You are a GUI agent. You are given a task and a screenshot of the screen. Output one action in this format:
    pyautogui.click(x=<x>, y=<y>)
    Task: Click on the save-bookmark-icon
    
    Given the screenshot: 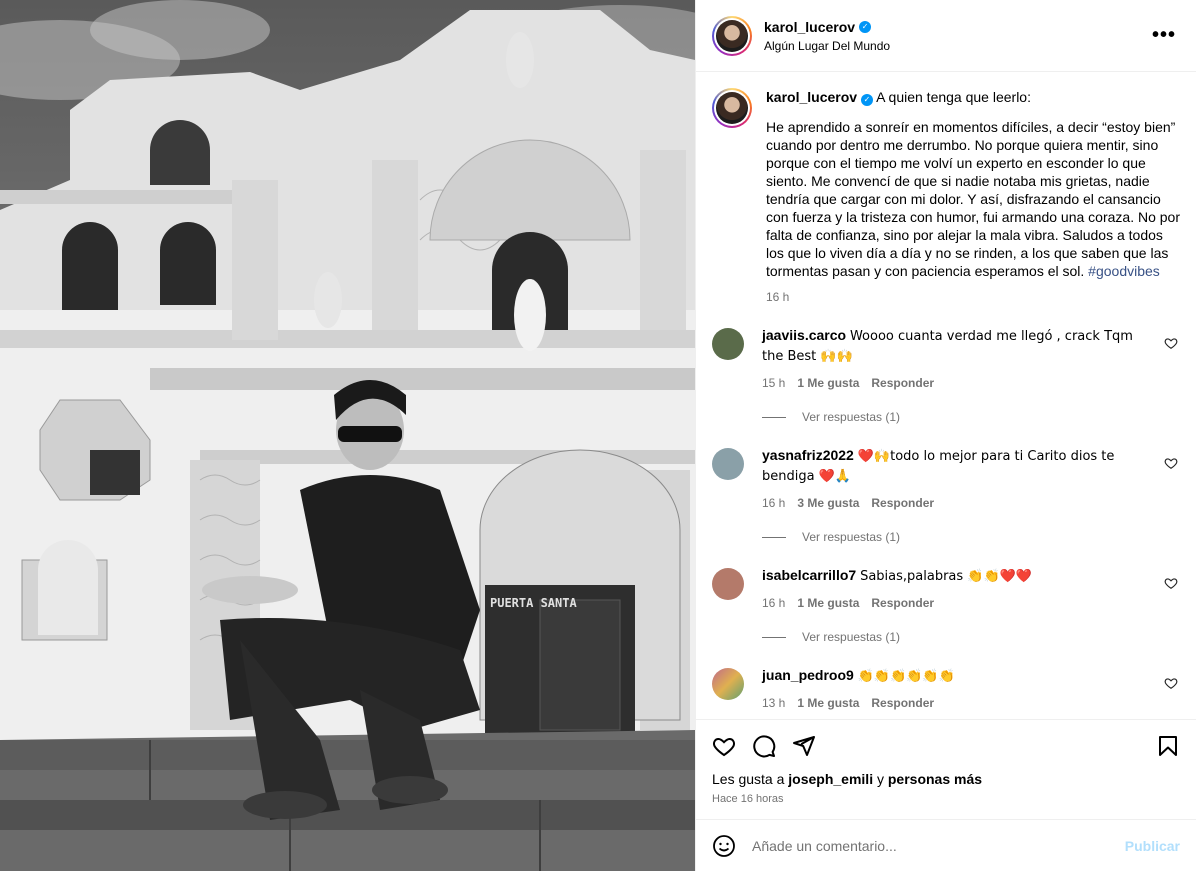 What is the action you would take?
    pyautogui.click(x=1168, y=746)
    